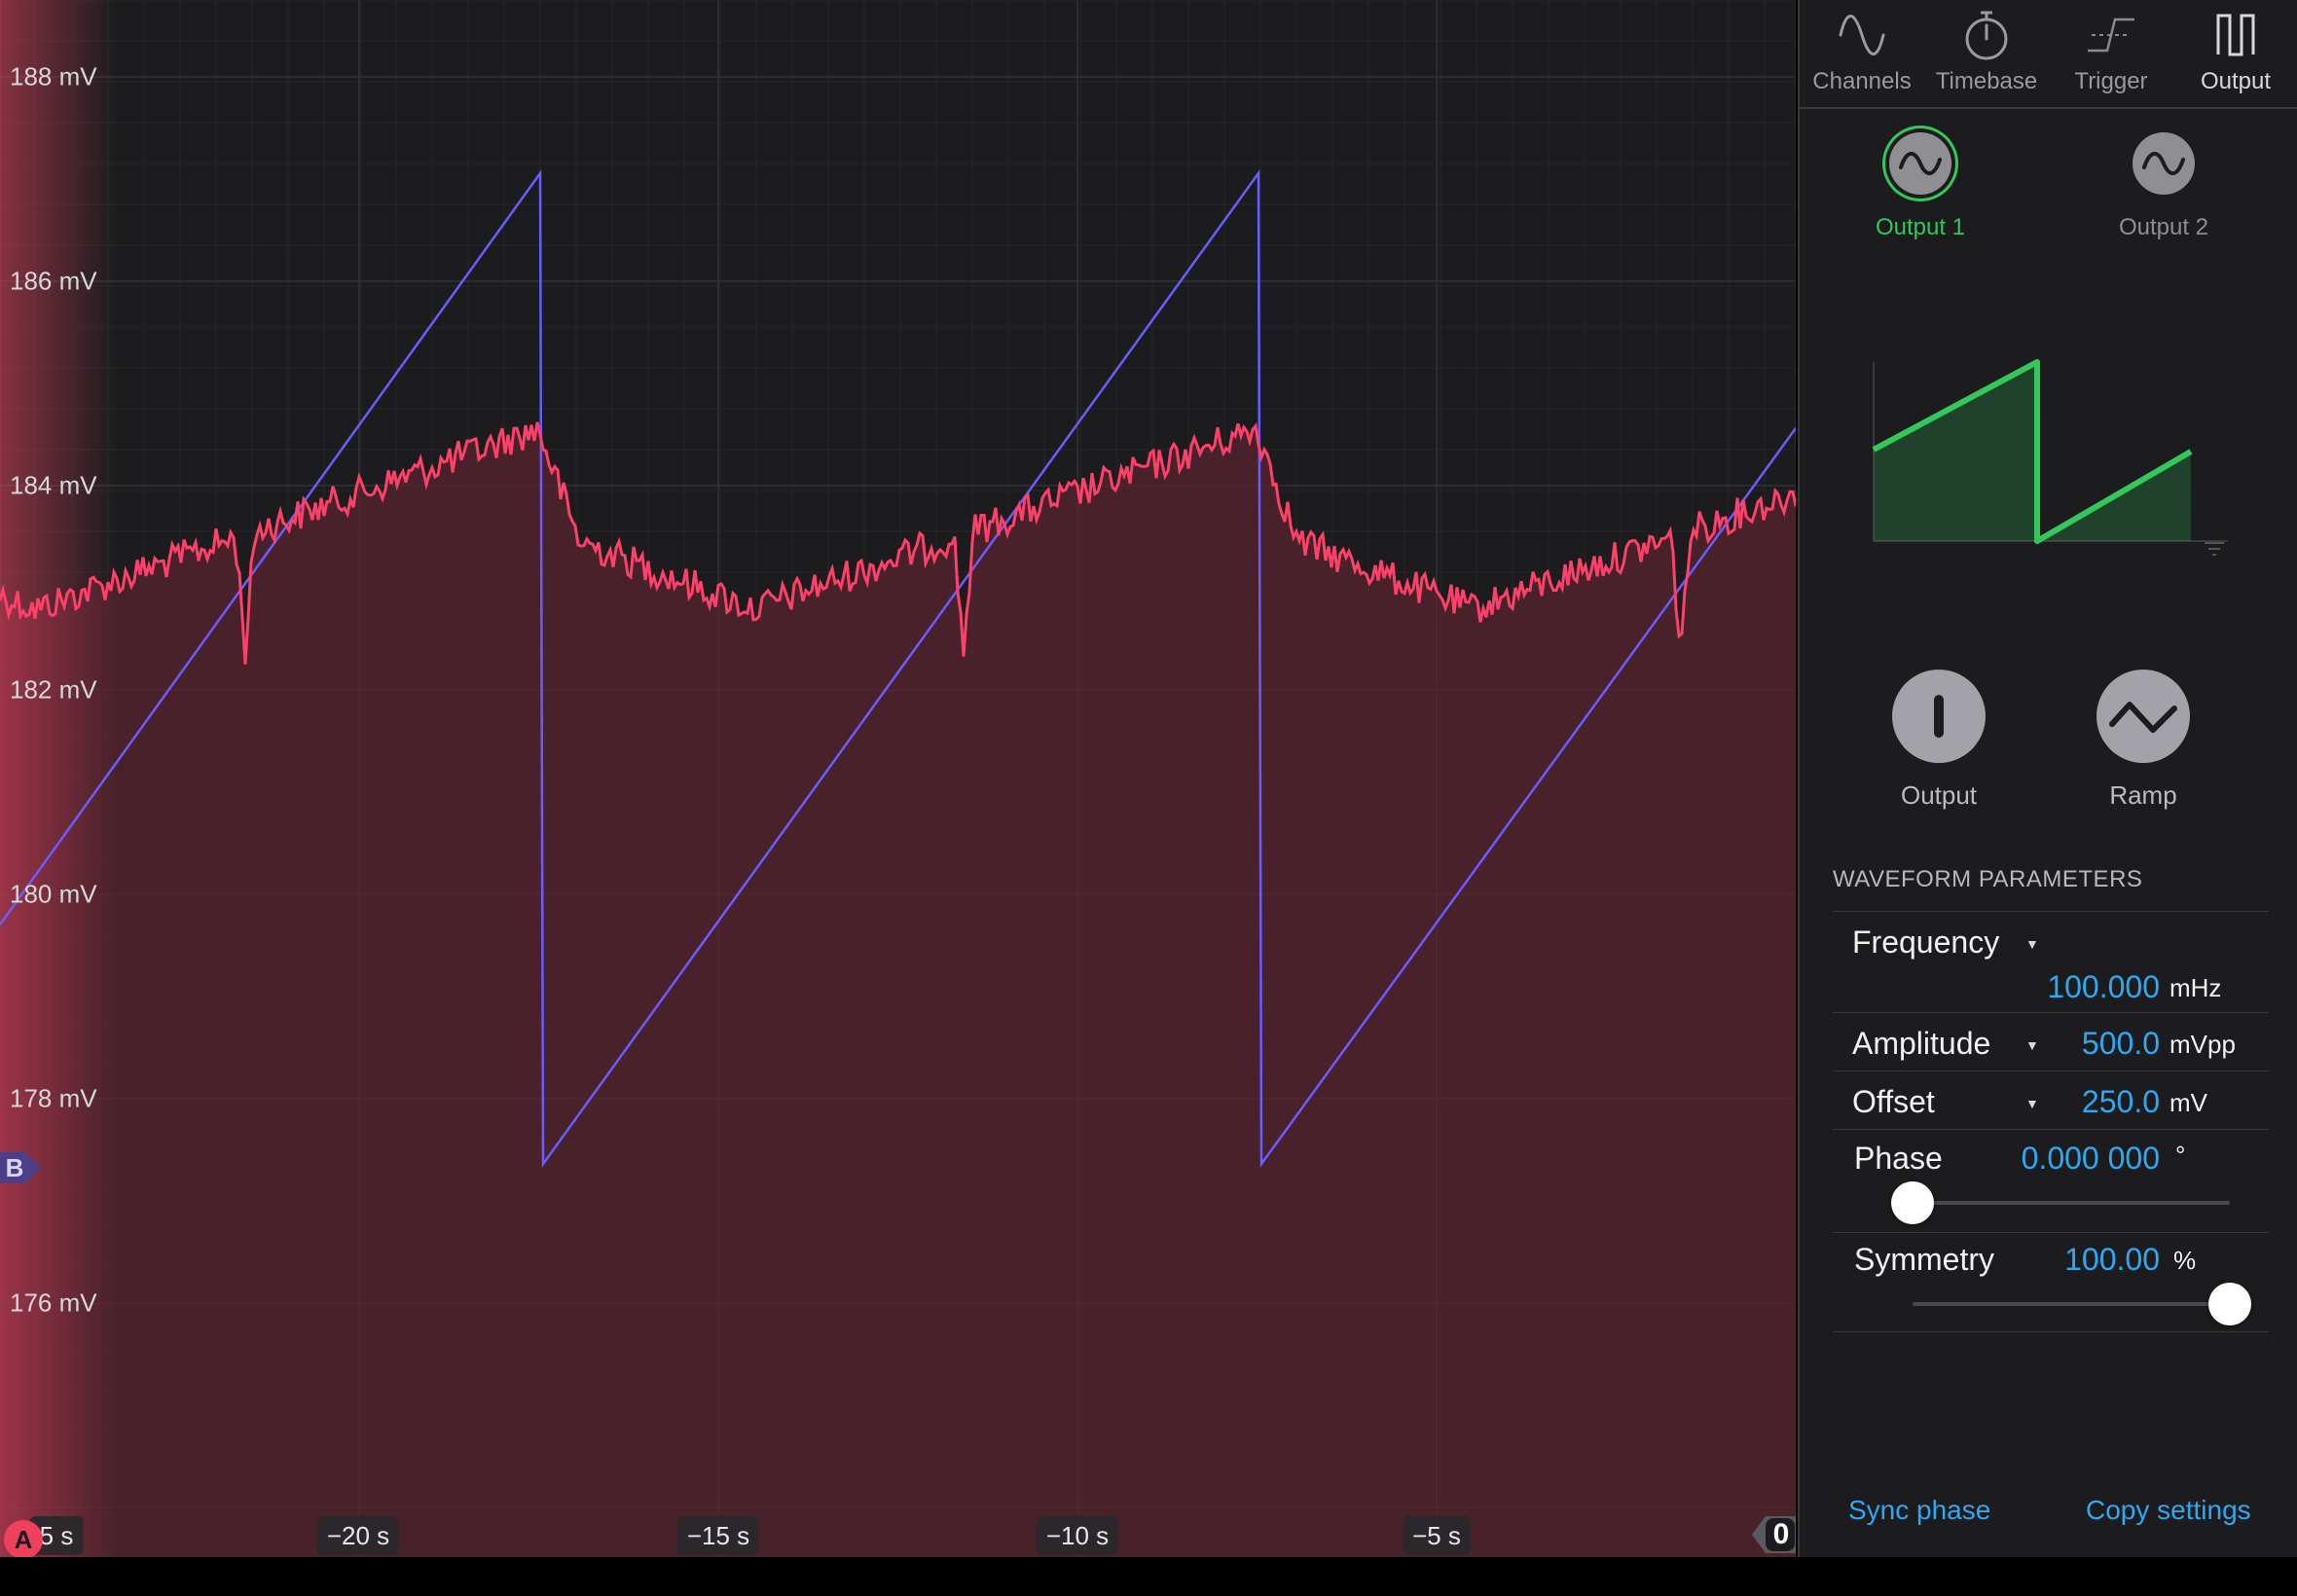 The width and height of the screenshot is (2297, 1596). I want to click on offset-unit: mV, so click(2188, 1103).